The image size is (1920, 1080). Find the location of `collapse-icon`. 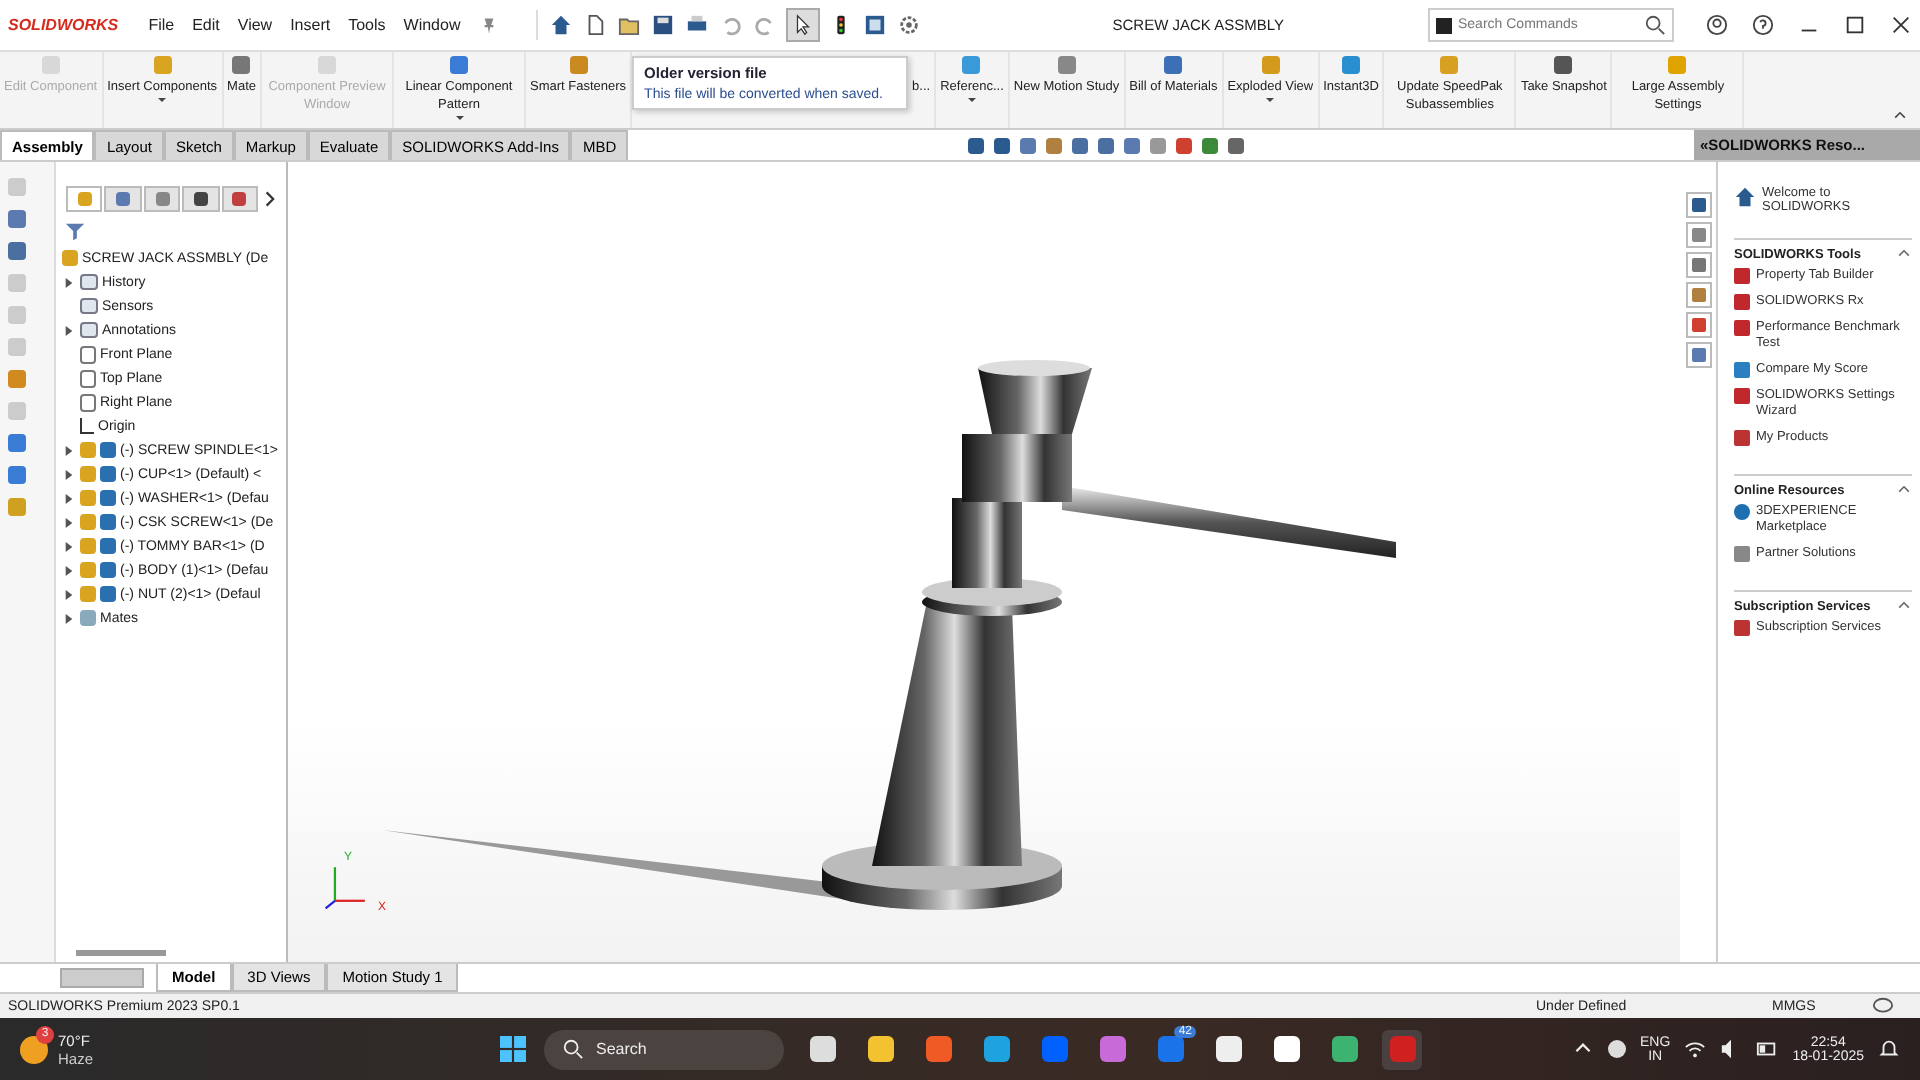

collapse-icon is located at coordinates (1900, 116).